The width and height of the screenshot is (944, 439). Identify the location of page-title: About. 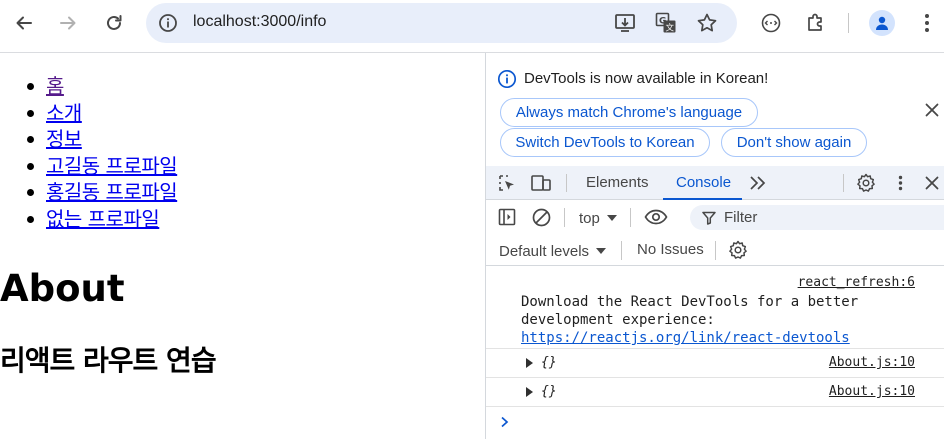
(62, 288).